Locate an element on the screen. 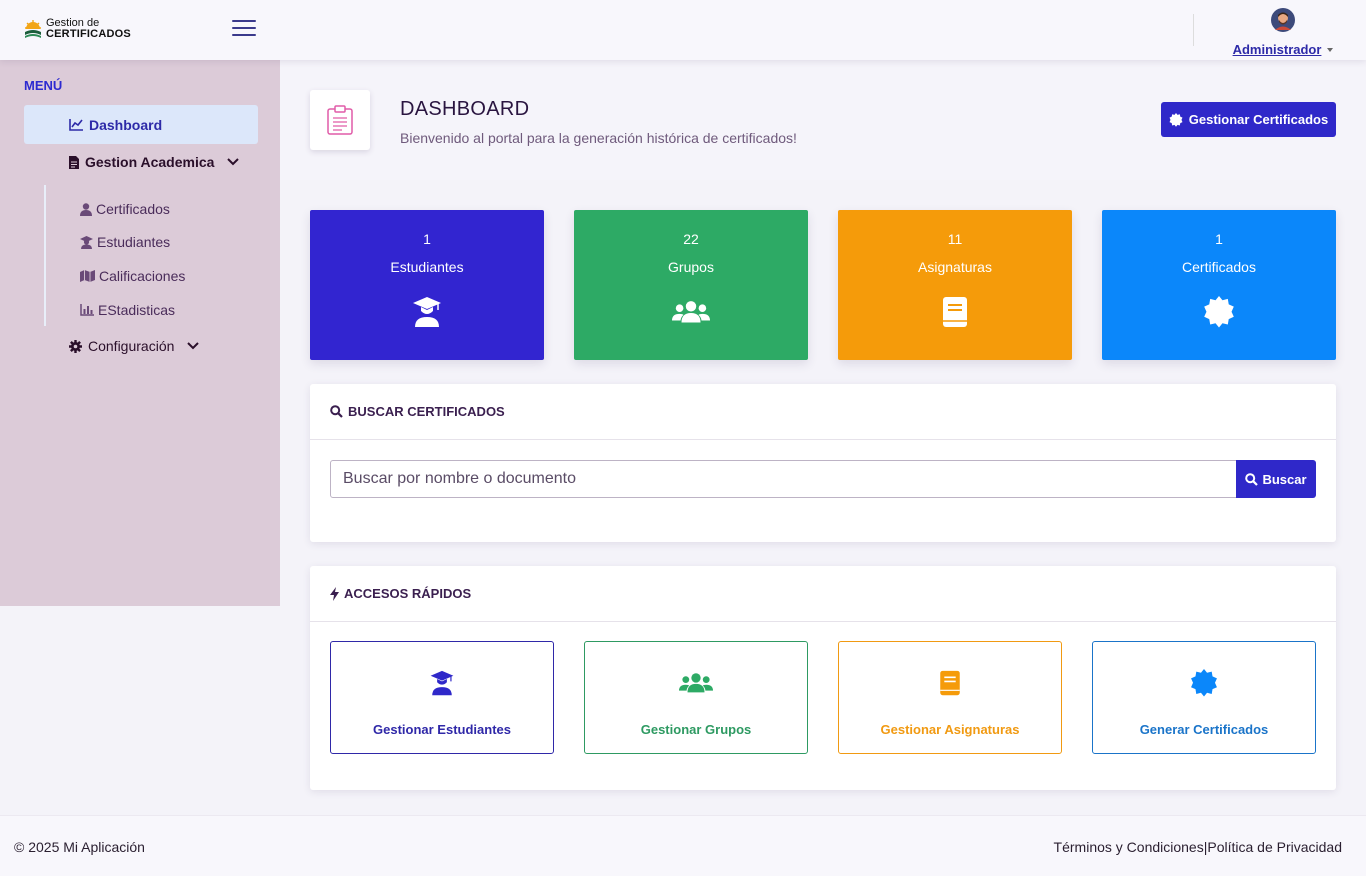 The width and height of the screenshot is (1366, 876). stat-label: Grupos is located at coordinates (691, 267).